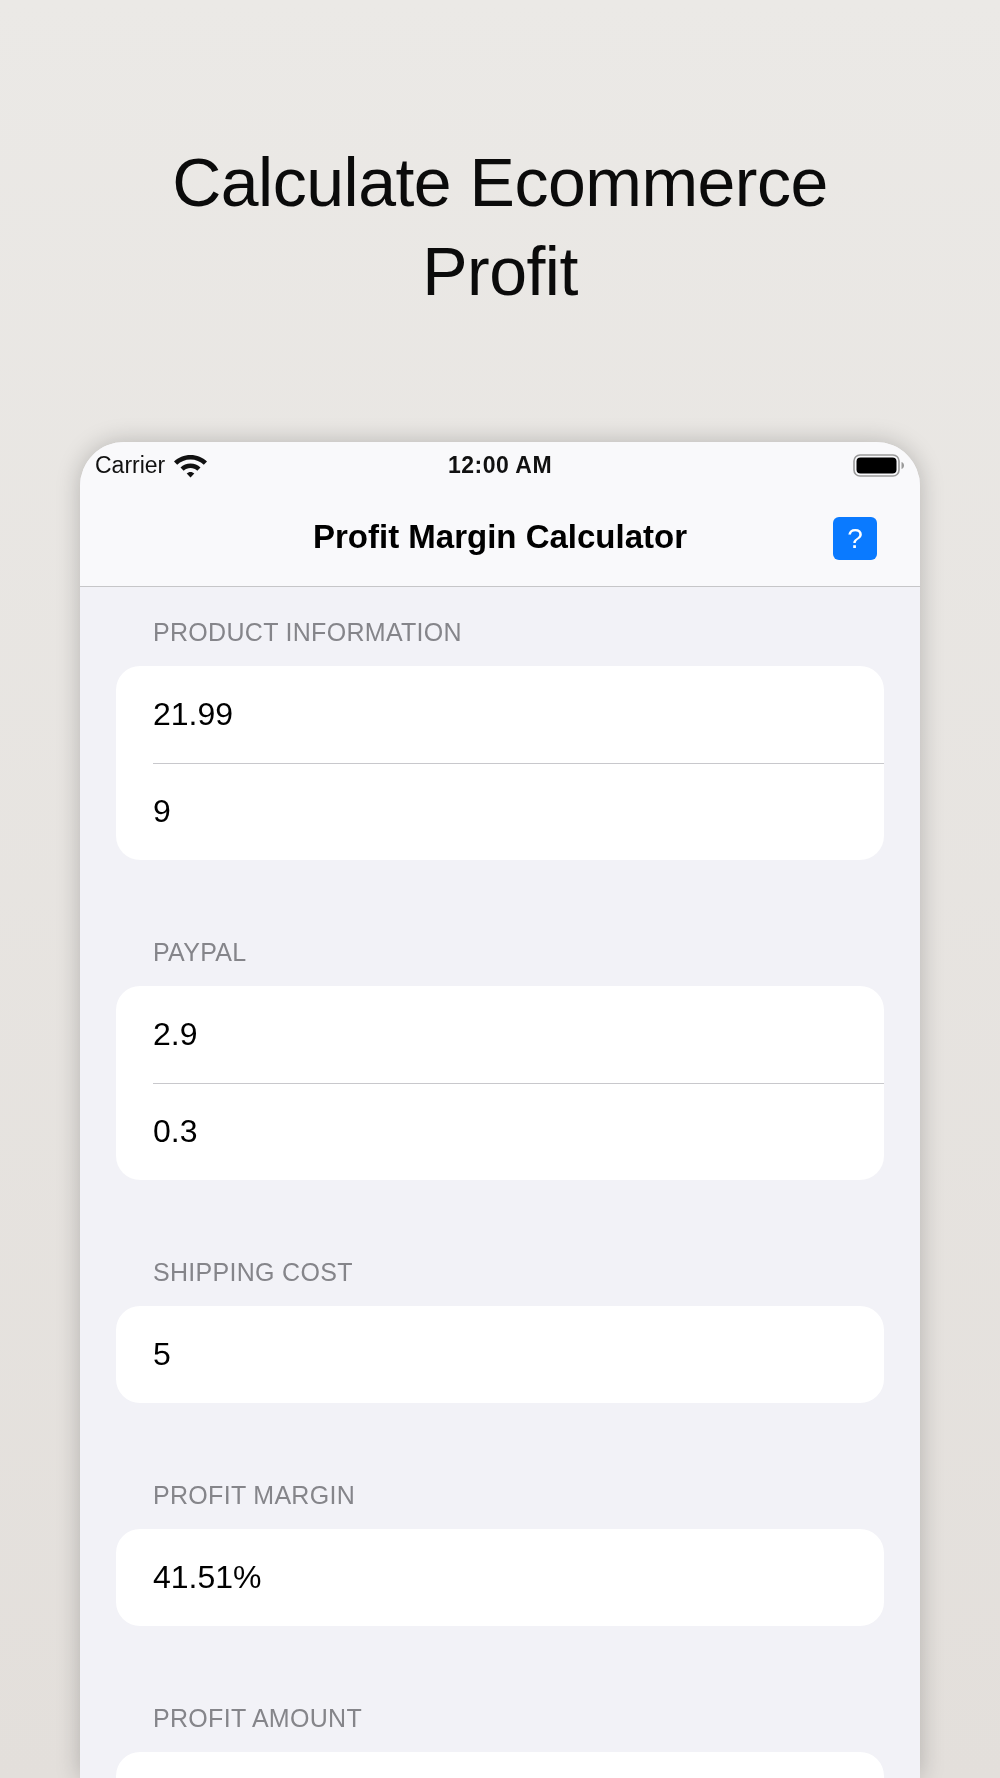 This screenshot has width=1000, height=1778. Describe the element at coordinates (200, 952) in the screenshot. I see `section-header: PAYPAL` at that location.